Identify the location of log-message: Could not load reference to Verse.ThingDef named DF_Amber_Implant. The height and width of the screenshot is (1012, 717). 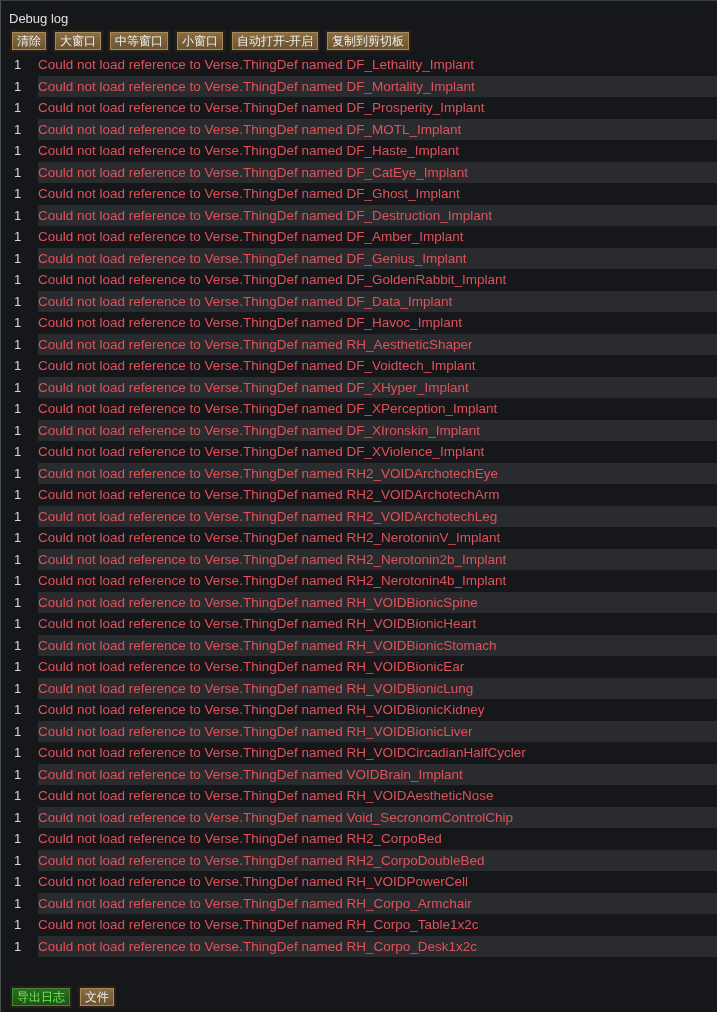
(377, 237).